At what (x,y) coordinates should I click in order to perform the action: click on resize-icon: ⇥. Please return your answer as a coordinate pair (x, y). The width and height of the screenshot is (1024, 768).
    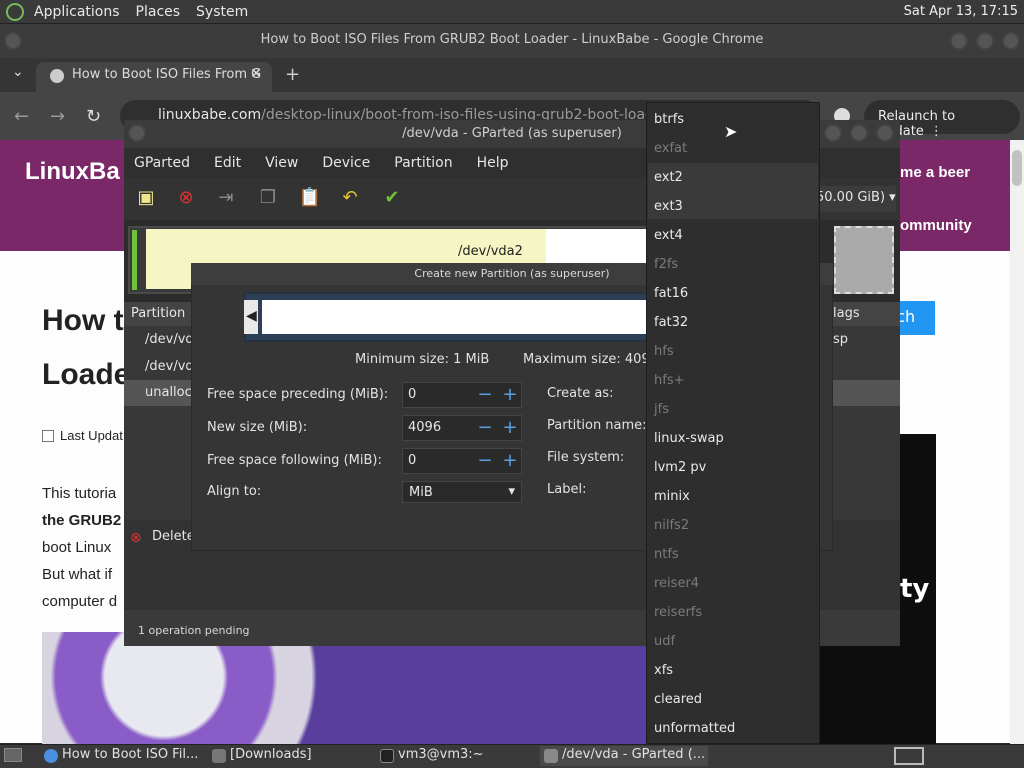
    Looking at the image, I should click on (226, 198).